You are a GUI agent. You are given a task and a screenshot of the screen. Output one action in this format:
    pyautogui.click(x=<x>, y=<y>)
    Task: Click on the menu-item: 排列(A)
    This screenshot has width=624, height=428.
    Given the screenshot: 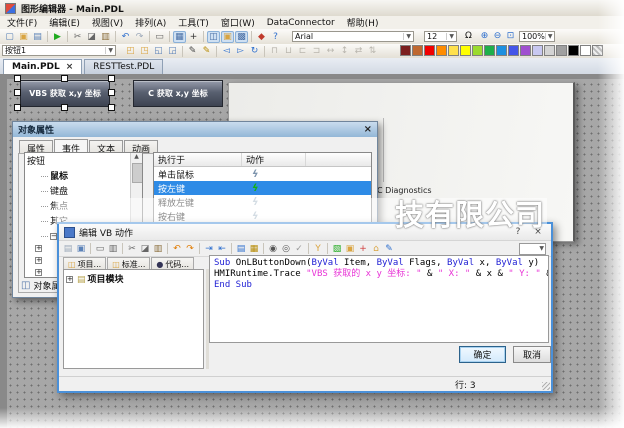 What is the action you would take?
    pyautogui.click(x=150, y=22)
    